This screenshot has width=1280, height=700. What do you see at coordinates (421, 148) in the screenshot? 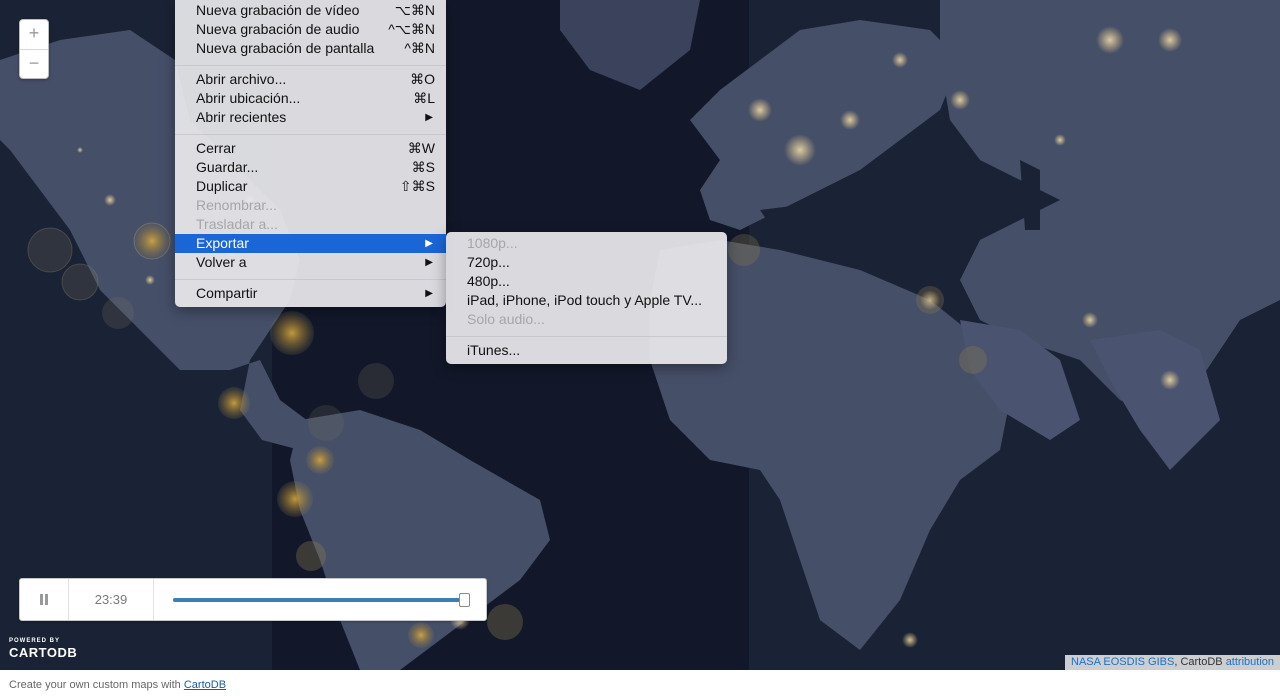
I see `menu-item-shortcut: ⌘W` at bounding box center [421, 148].